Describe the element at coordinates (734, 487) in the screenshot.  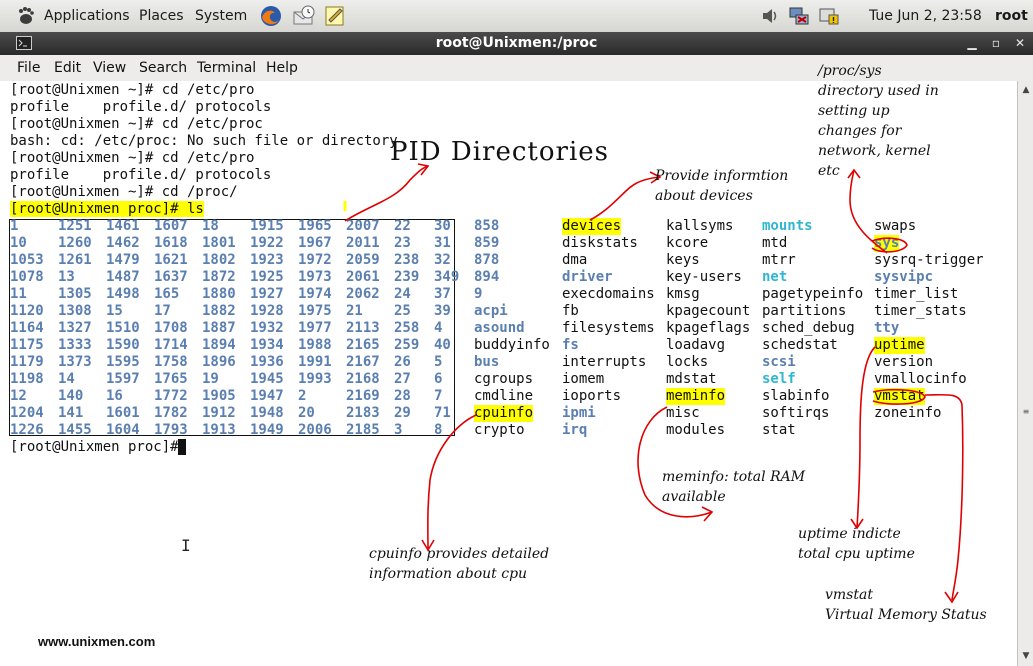
I see `annotation-meminfo: meminfo: total RAM available` at that location.